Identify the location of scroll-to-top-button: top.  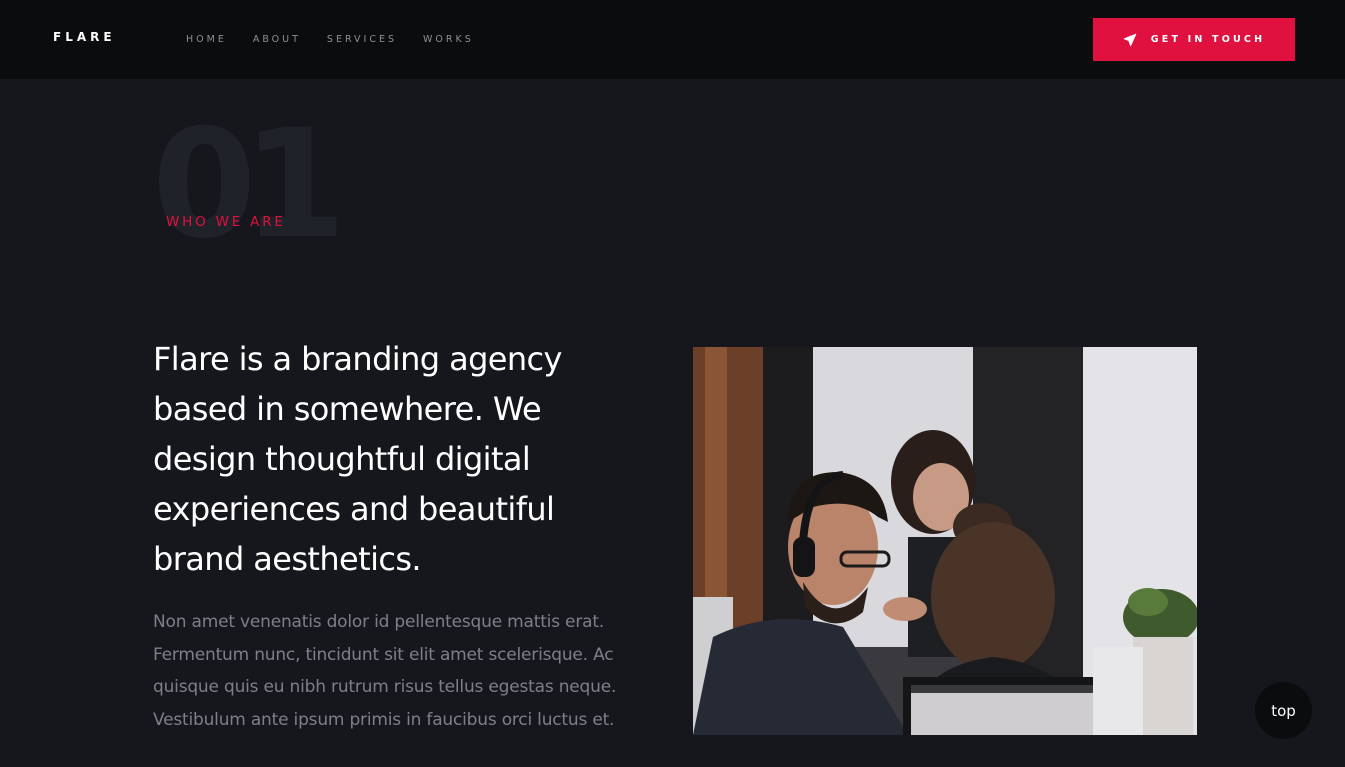
(1283, 710).